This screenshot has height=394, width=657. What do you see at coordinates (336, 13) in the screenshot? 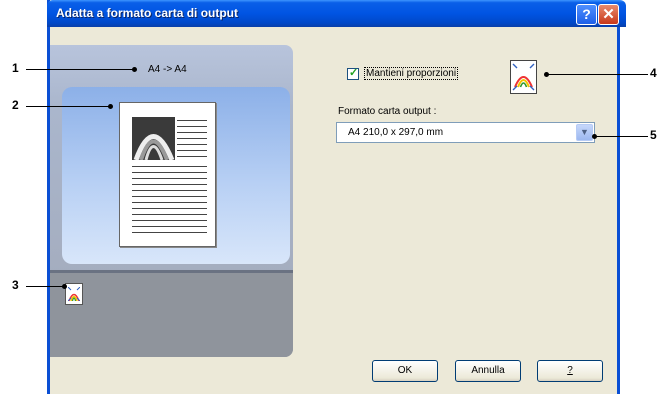
I see `title-bar: Adatta a formato carta di output ? ✕` at bounding box center [336, 13].